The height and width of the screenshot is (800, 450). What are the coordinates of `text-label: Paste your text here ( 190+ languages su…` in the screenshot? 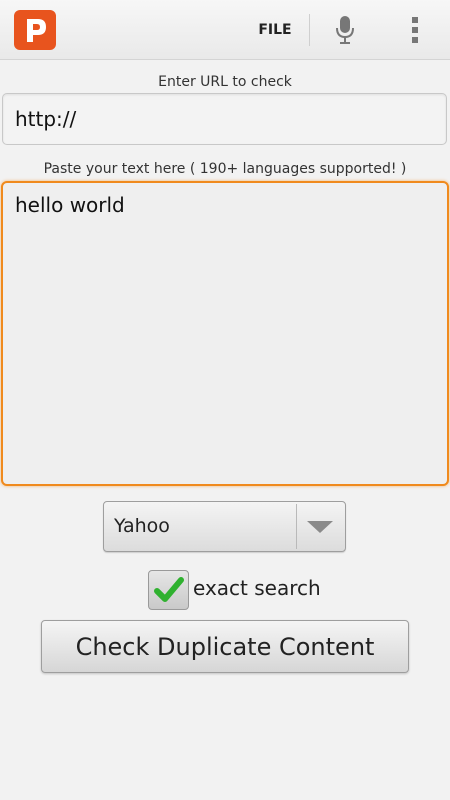 It's located at (225, 169).